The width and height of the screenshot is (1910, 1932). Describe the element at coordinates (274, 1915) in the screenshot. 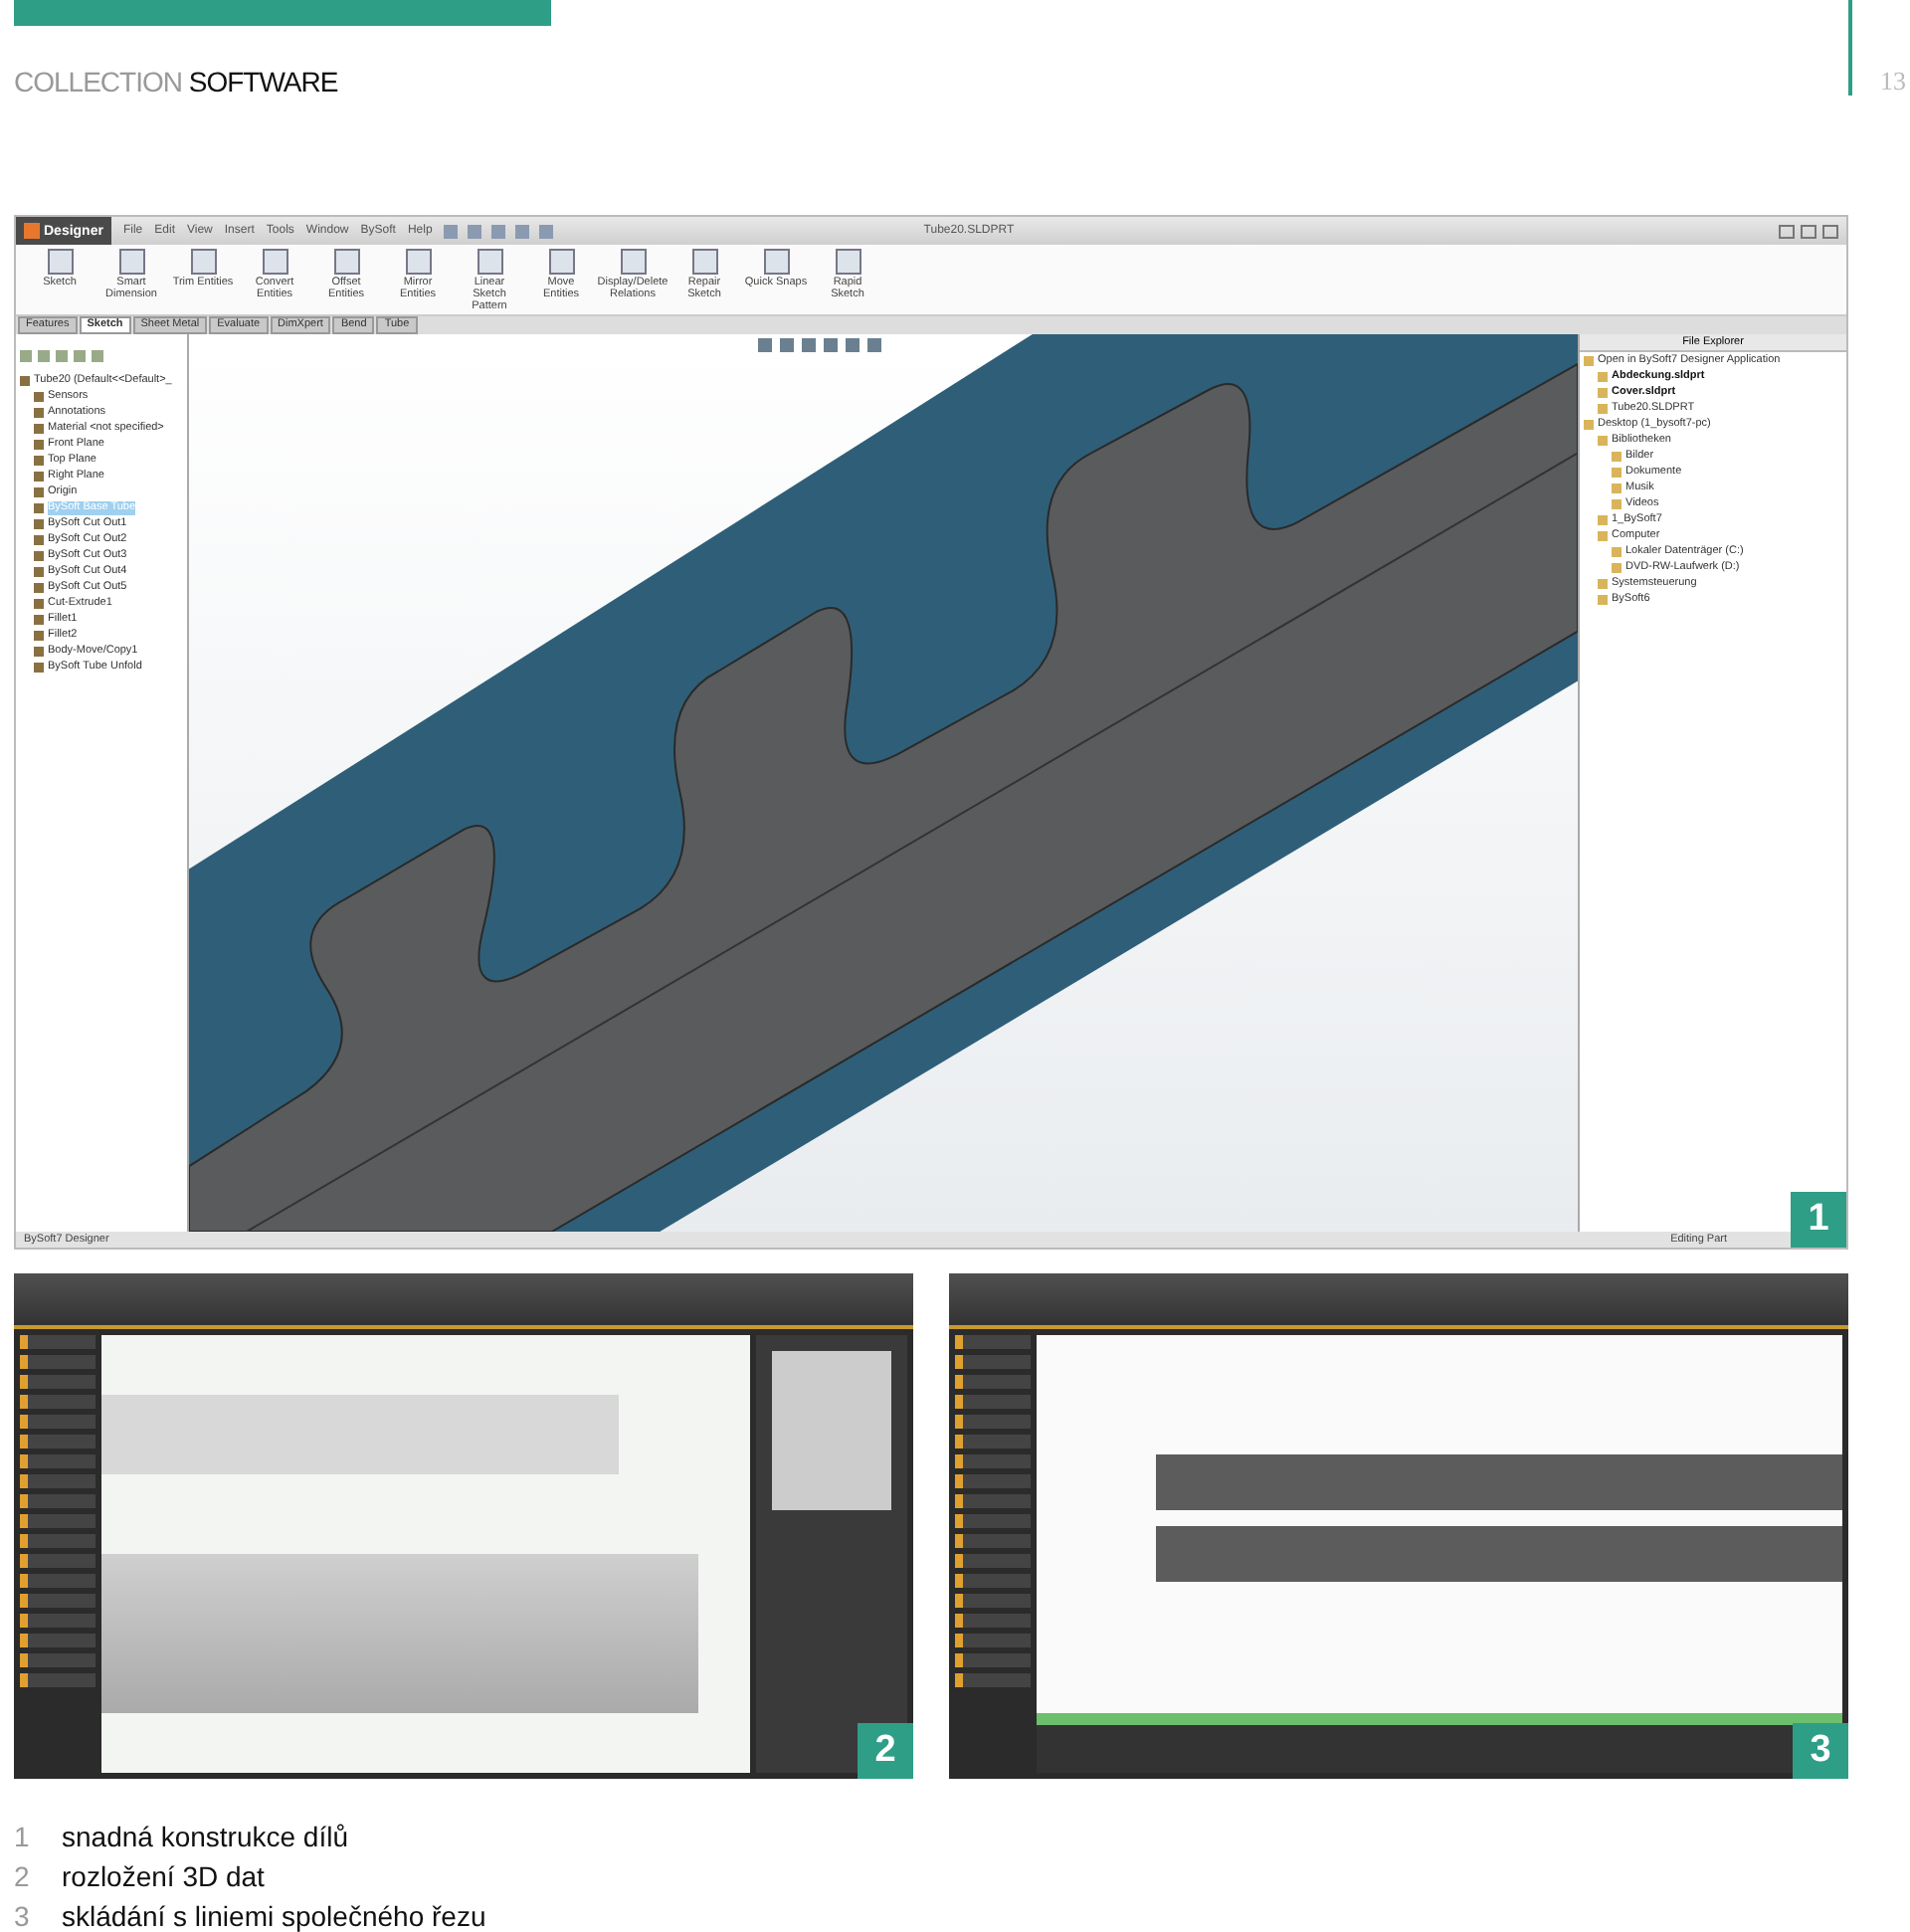

I see `caption-text: skládání s liniemi společného řezu` at that location.